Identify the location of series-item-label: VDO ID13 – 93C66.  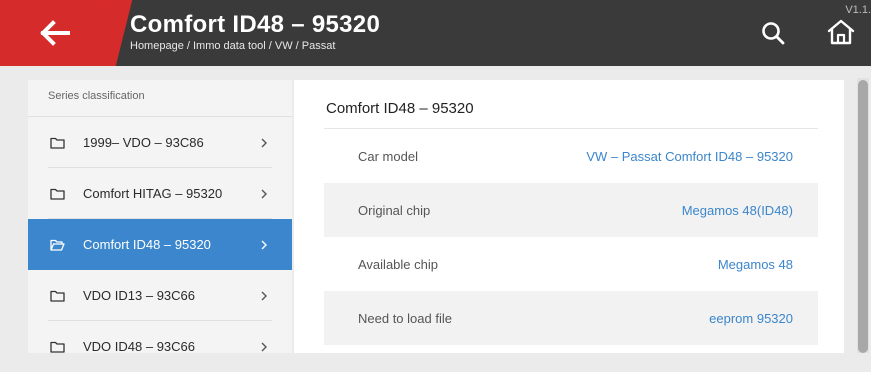
(139, 295).